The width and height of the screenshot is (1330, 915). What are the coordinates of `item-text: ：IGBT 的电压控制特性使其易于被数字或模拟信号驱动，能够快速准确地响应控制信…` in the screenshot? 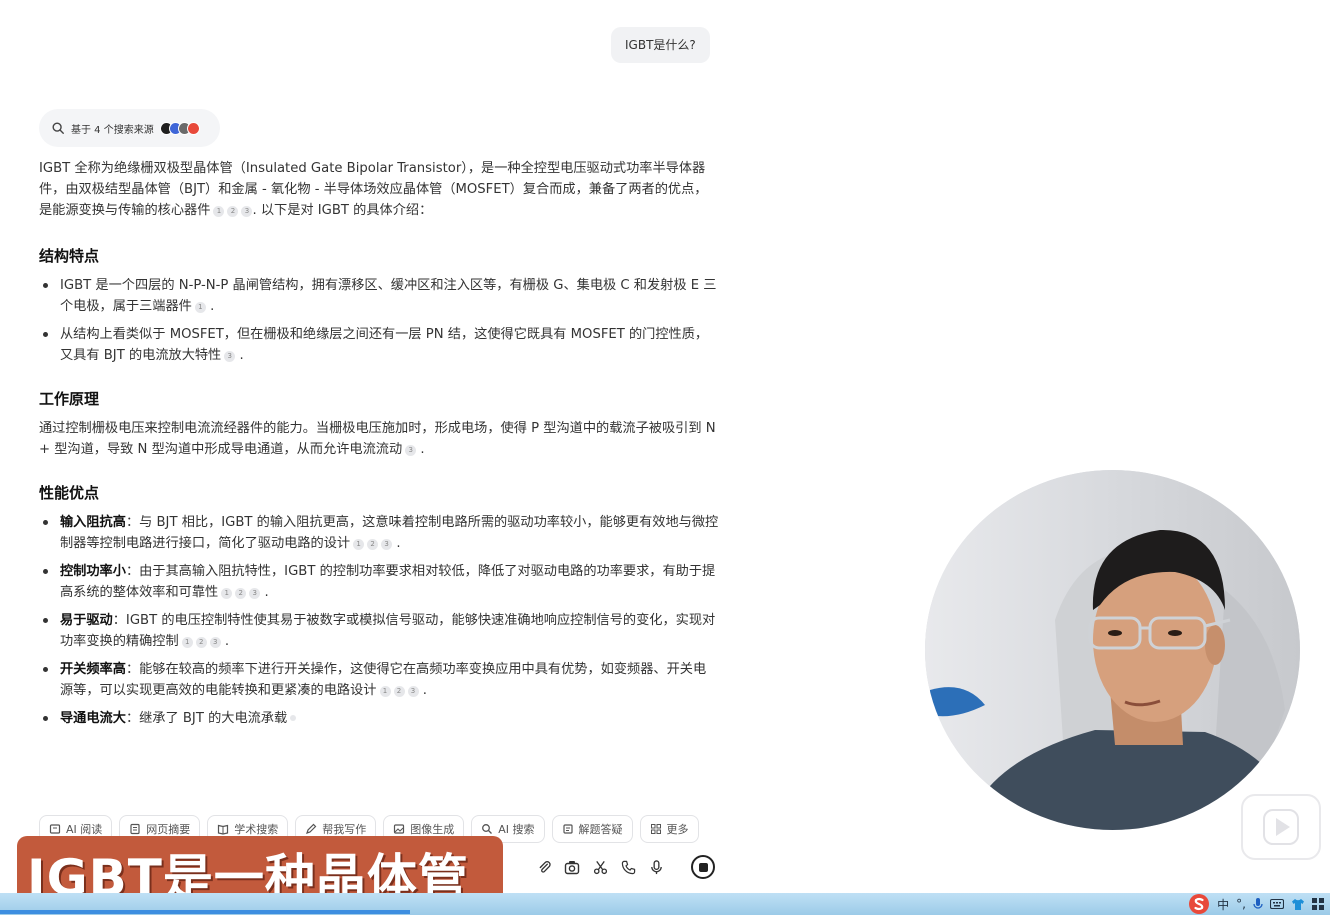 It's located at (388, 631).